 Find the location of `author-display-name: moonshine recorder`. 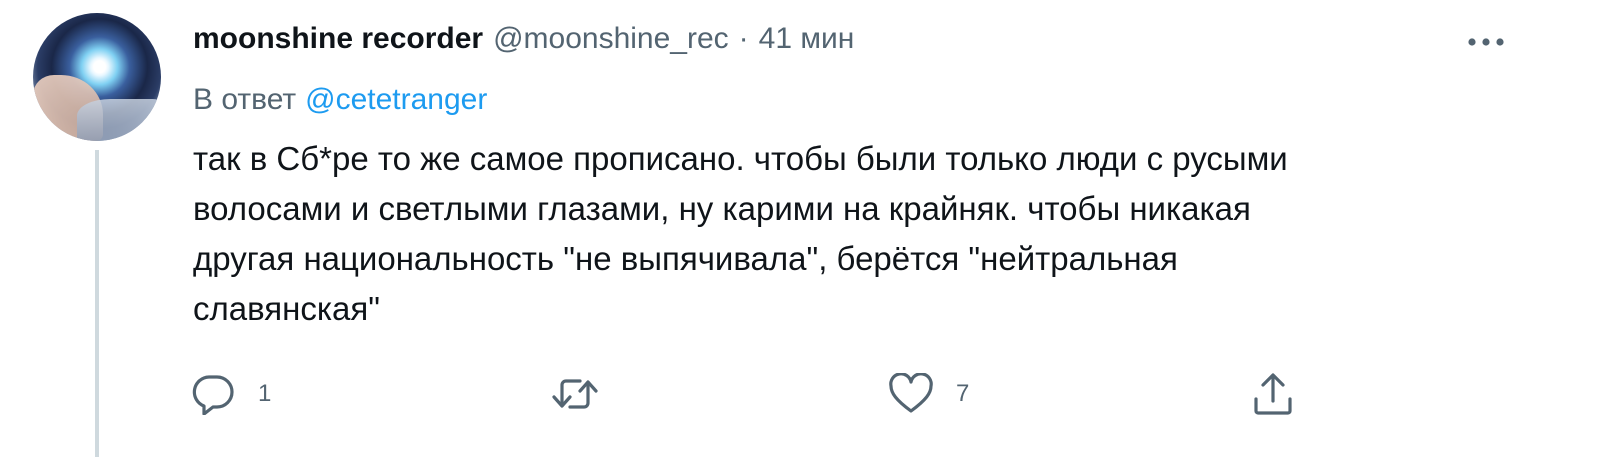

author-display-name: moonshine recorder is located at coordinates (338, 39).